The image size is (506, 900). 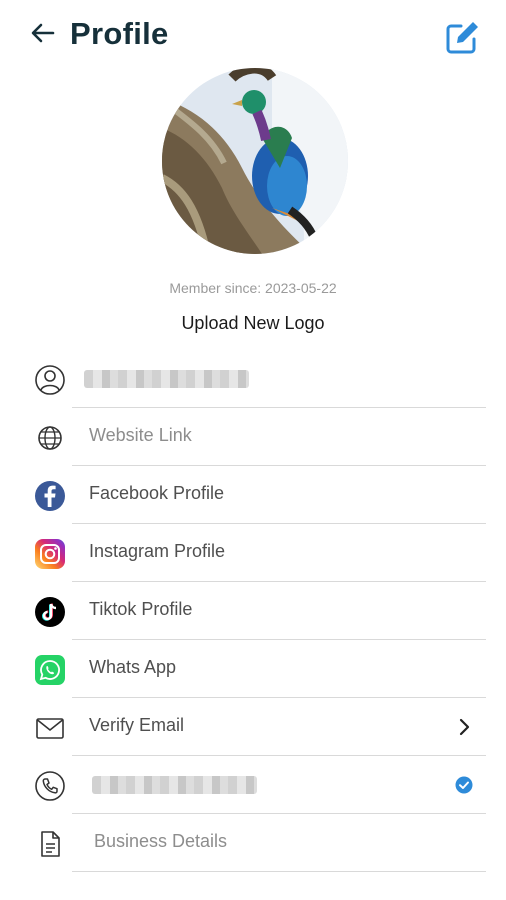 I want to click on whatsapp-label: Whats App, so click(x=133, y=667).